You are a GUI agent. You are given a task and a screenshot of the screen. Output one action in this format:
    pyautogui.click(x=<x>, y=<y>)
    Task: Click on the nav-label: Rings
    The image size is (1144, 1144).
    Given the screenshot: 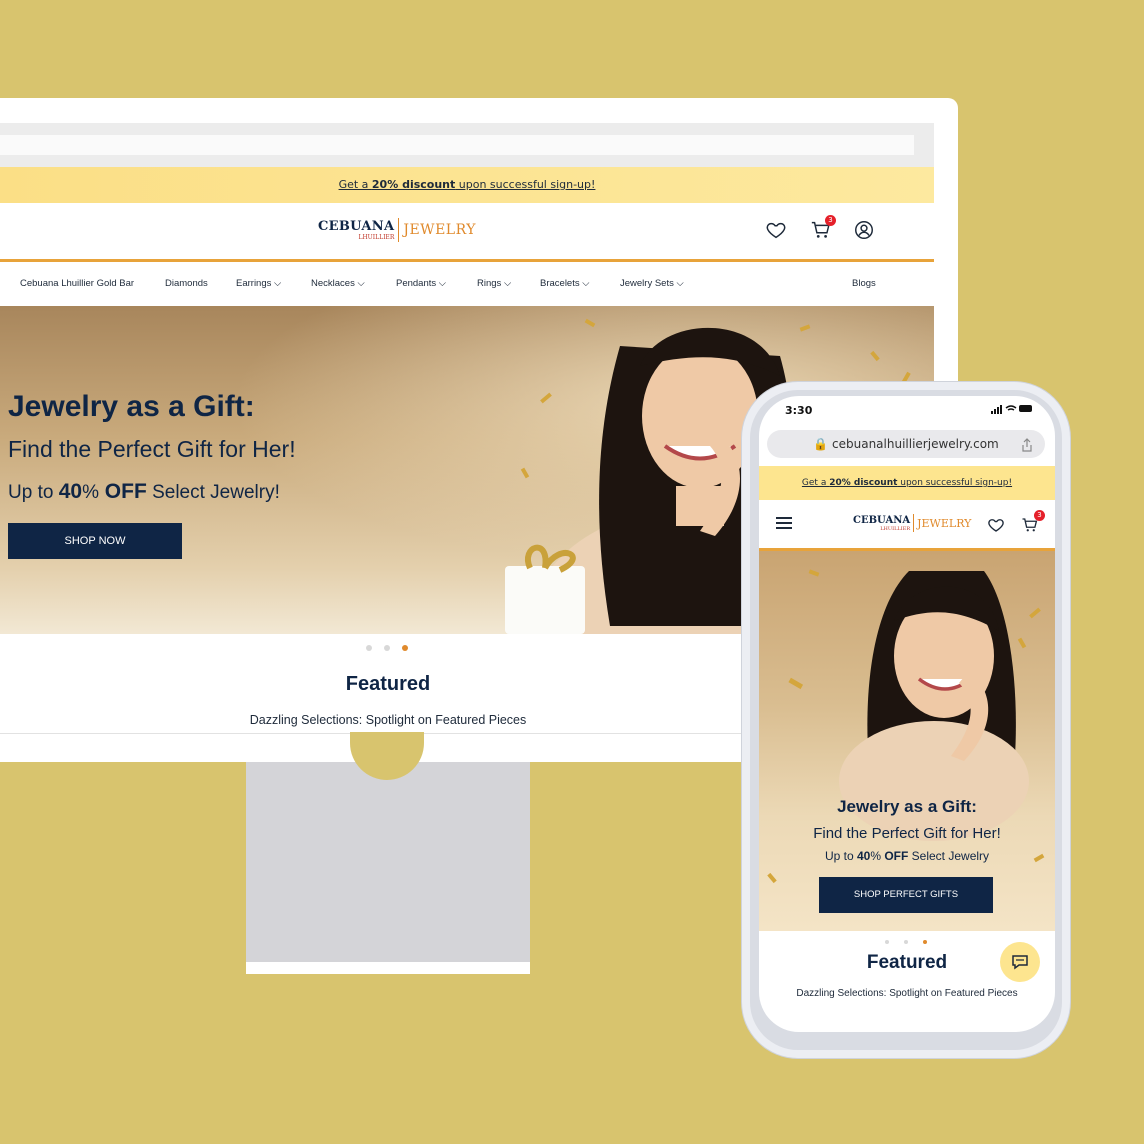 What is the action you would take?
    pyautogui.click(x=489, y=283)
    